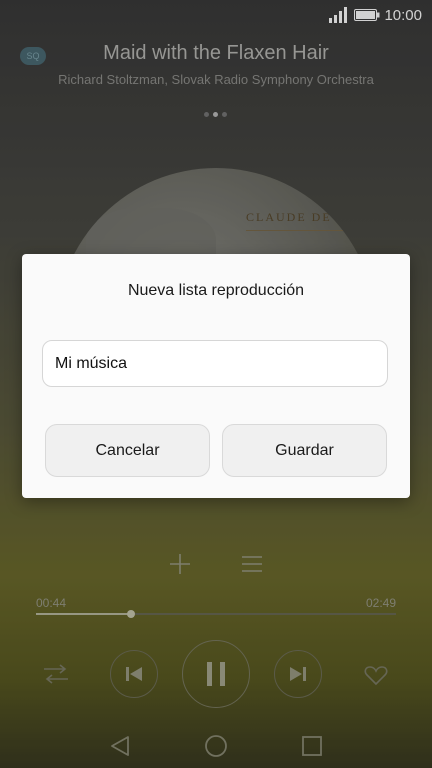 This screenshot has width=432, height=768. What do you see at coordinates (215, 363) in the screenshot?
I see `playlist-name-input` at bounding box center [215, 363].